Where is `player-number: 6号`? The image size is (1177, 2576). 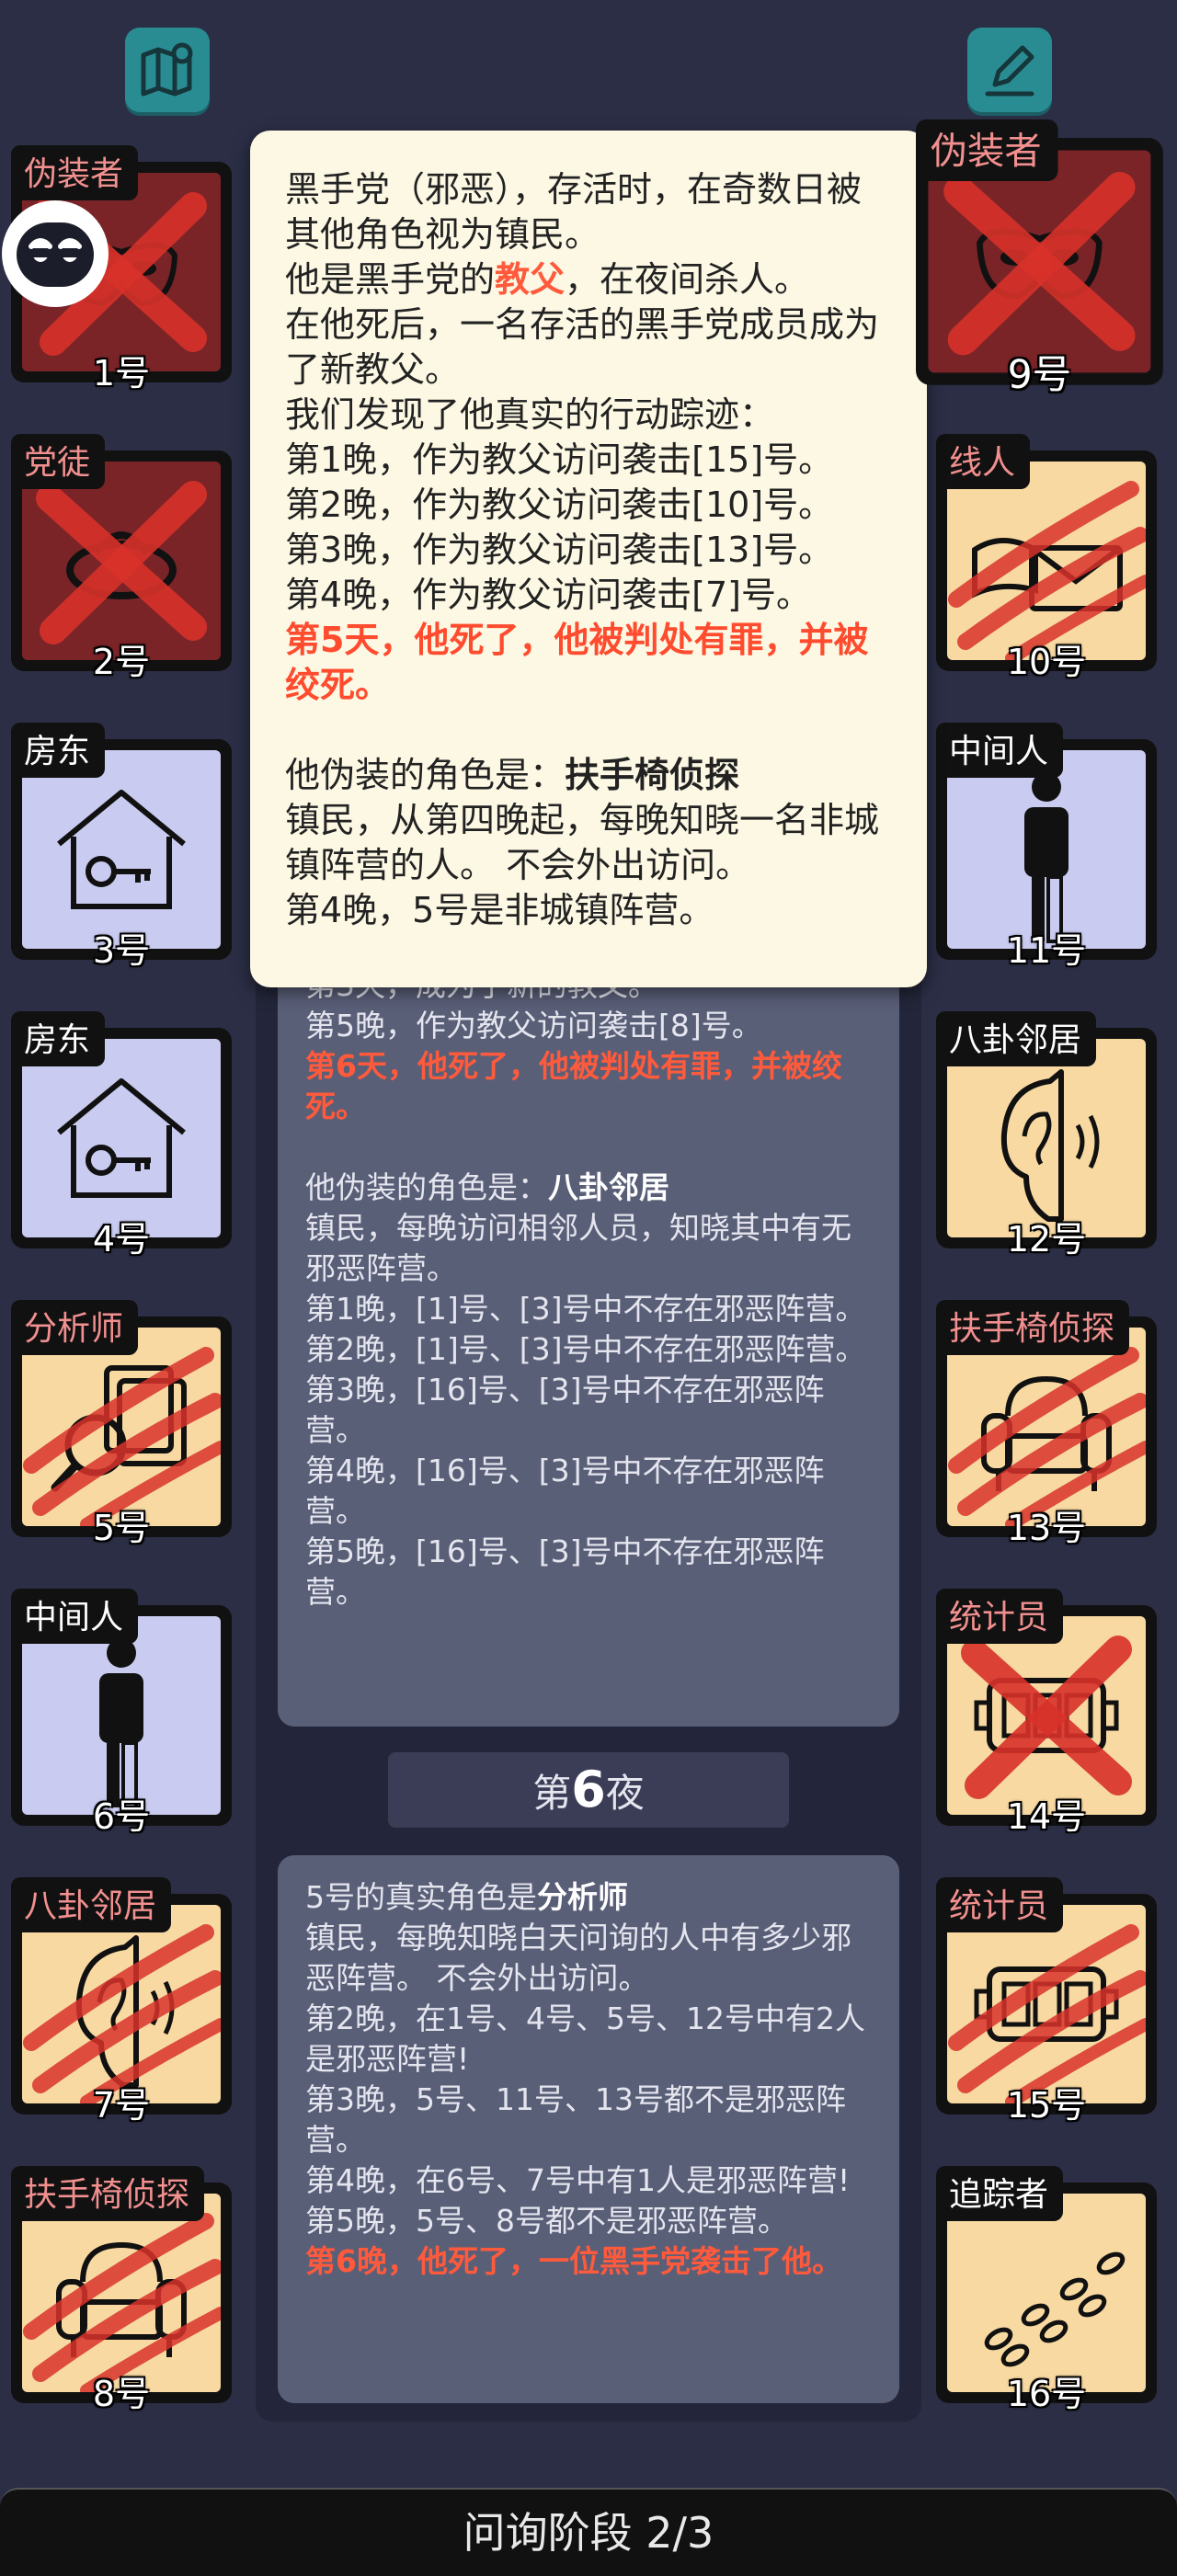 player-number: 6号 is located at coordinates (122, 1816).